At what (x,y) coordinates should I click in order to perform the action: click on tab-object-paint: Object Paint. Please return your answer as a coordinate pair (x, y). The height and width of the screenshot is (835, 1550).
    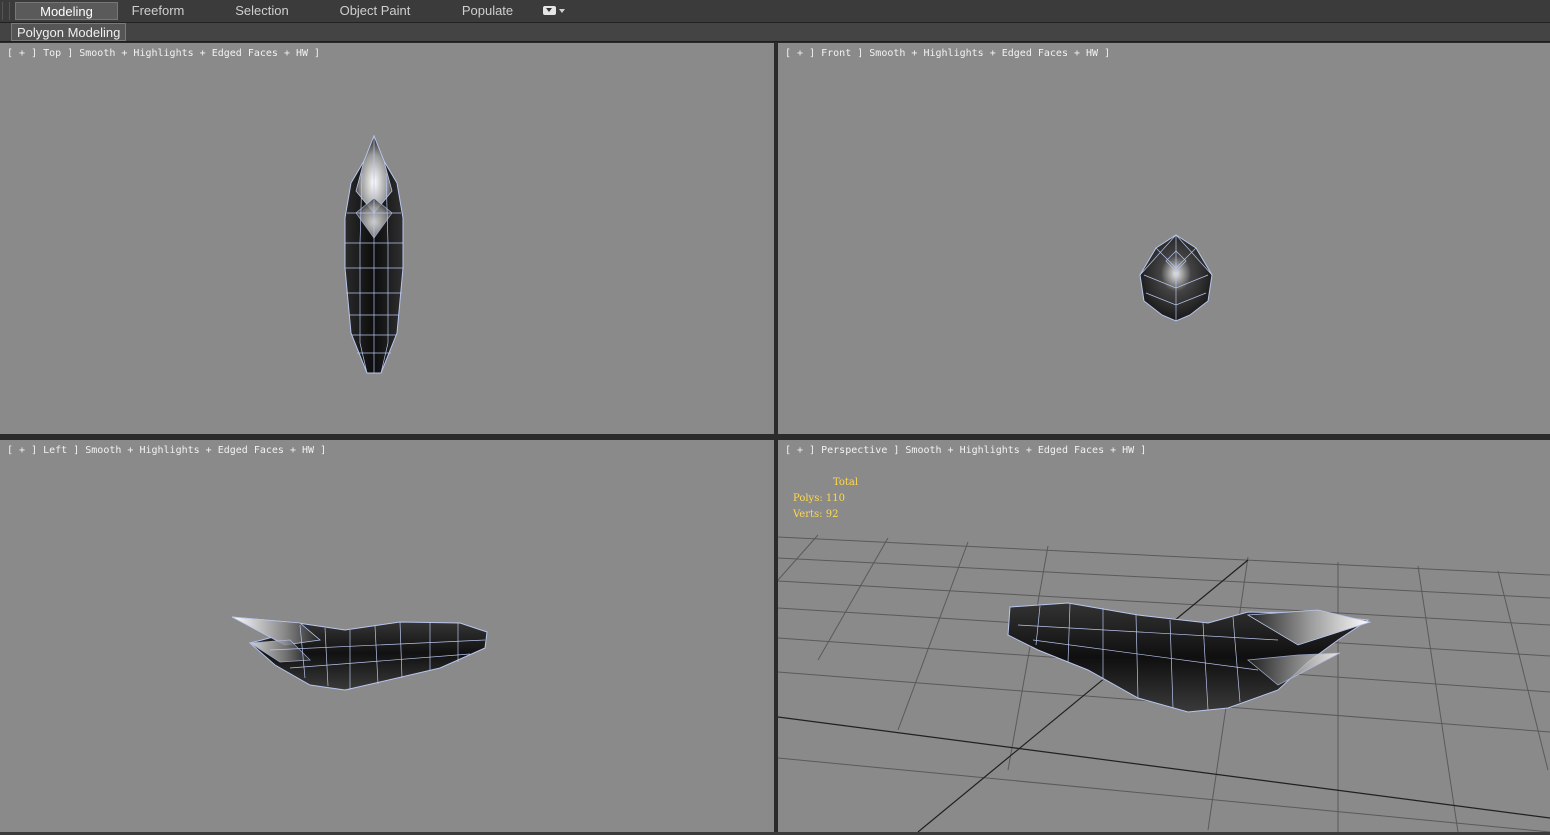
    Looking at the image, I should click on (375, 11).